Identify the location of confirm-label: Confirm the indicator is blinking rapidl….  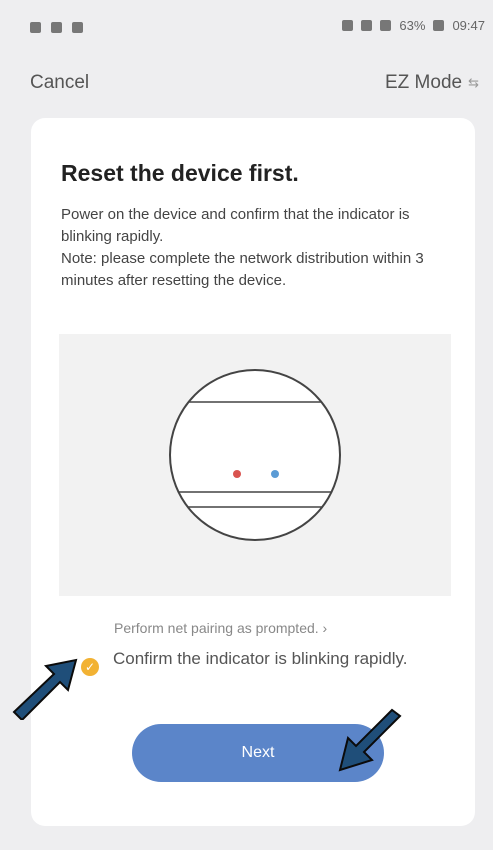
(260, 658).